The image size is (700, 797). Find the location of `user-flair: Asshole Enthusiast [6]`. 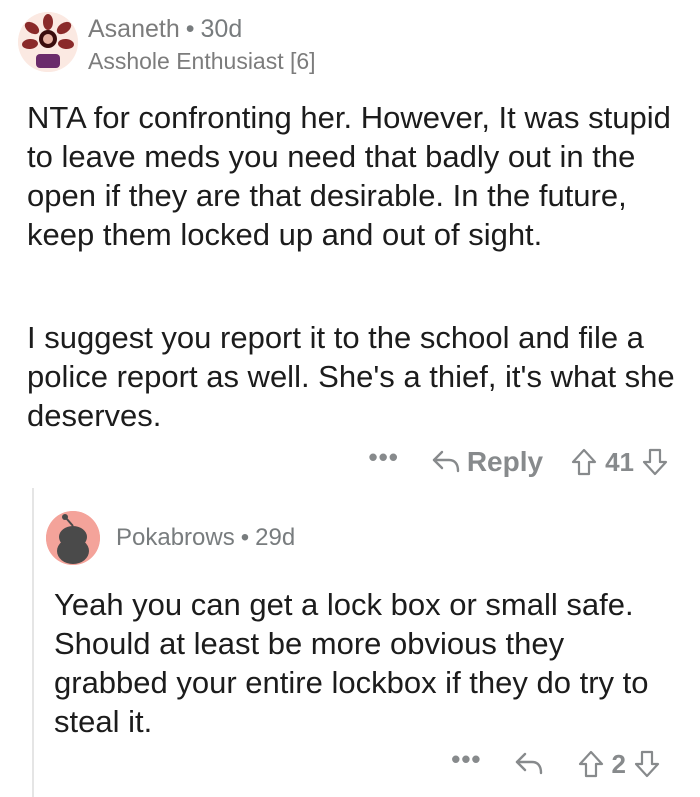

user-flair: Asshole Enthusiast [6] is located at coordinates (202, 61).